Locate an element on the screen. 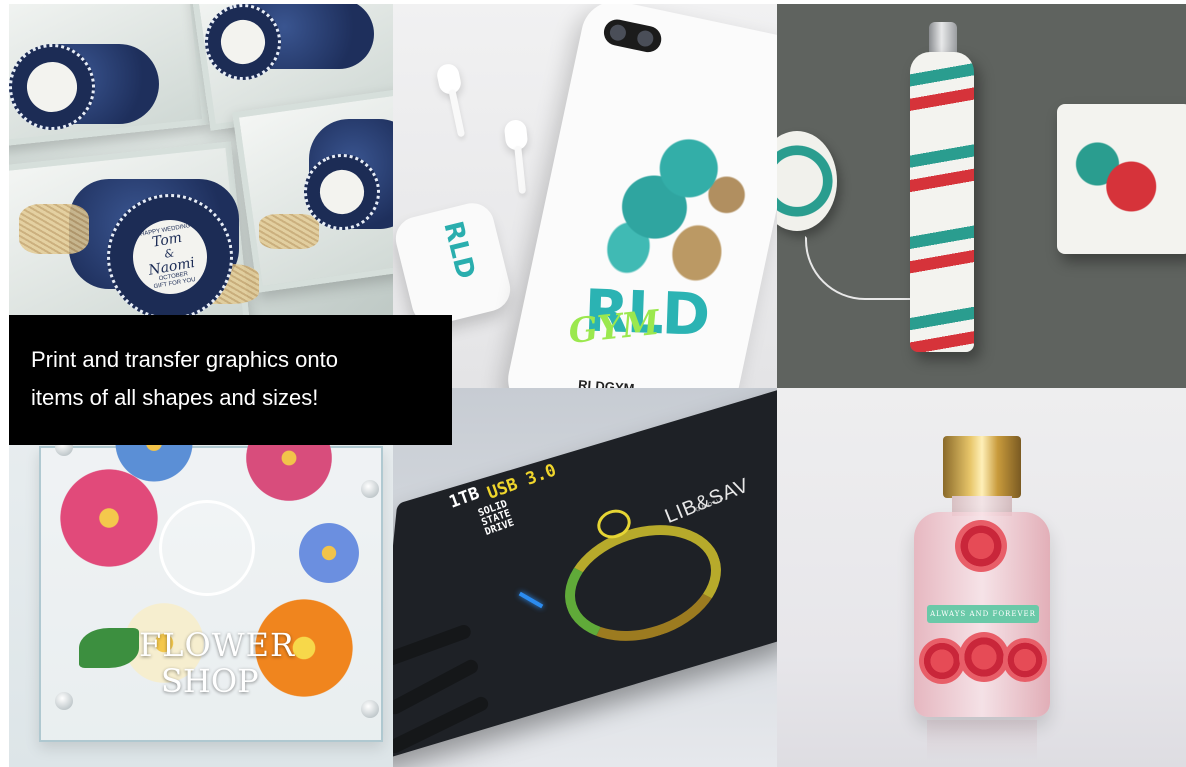 The height and width of the screenshot is (767, 1186). earbud-case: RLD is located at coordinates (454, 264).